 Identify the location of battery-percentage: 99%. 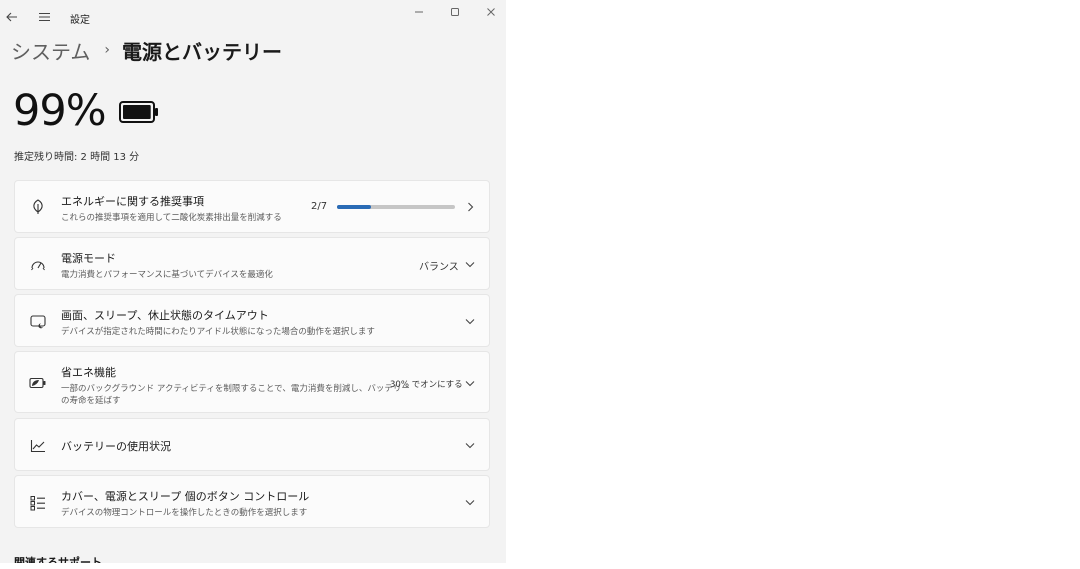
(60, 111).